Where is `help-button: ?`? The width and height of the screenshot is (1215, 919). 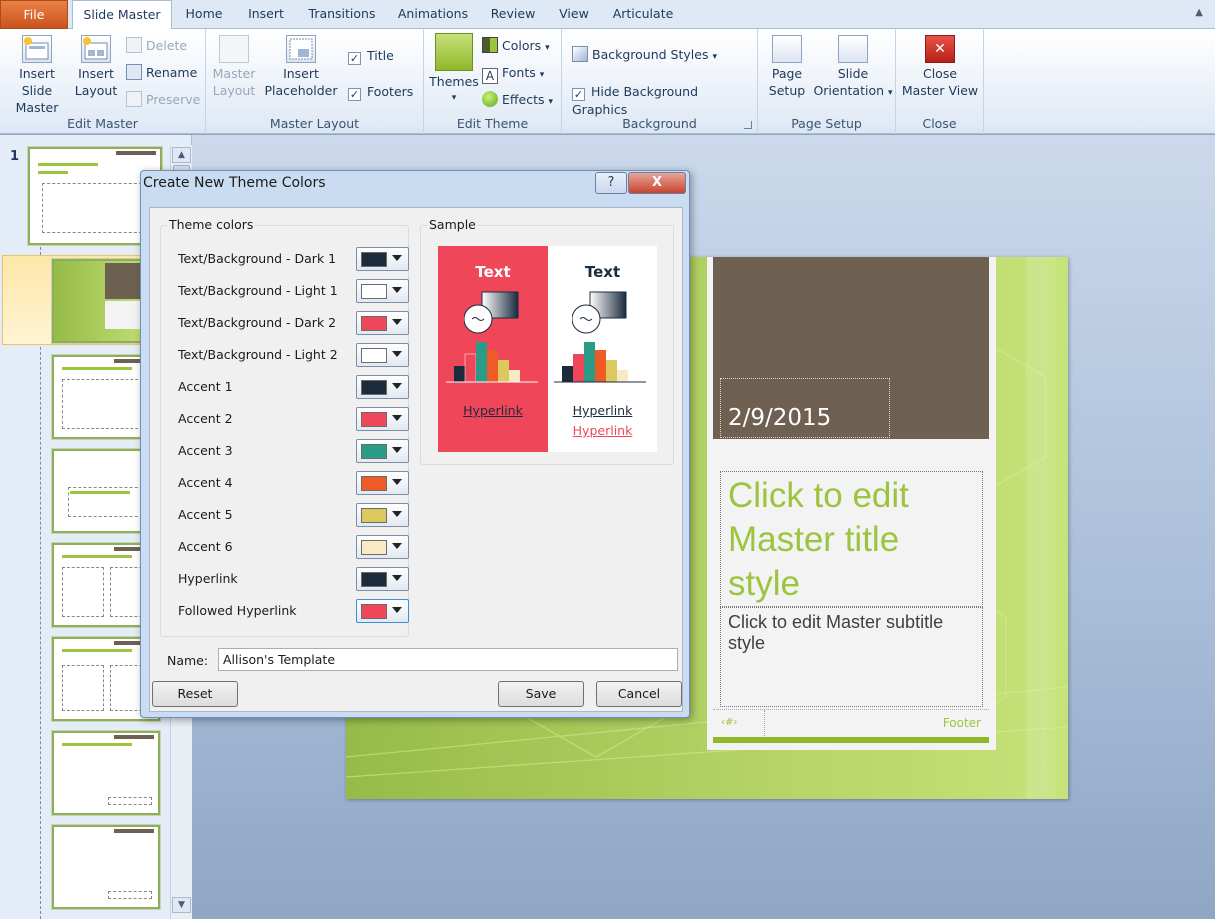
help-button: ? is located at coordinates (611, 183).